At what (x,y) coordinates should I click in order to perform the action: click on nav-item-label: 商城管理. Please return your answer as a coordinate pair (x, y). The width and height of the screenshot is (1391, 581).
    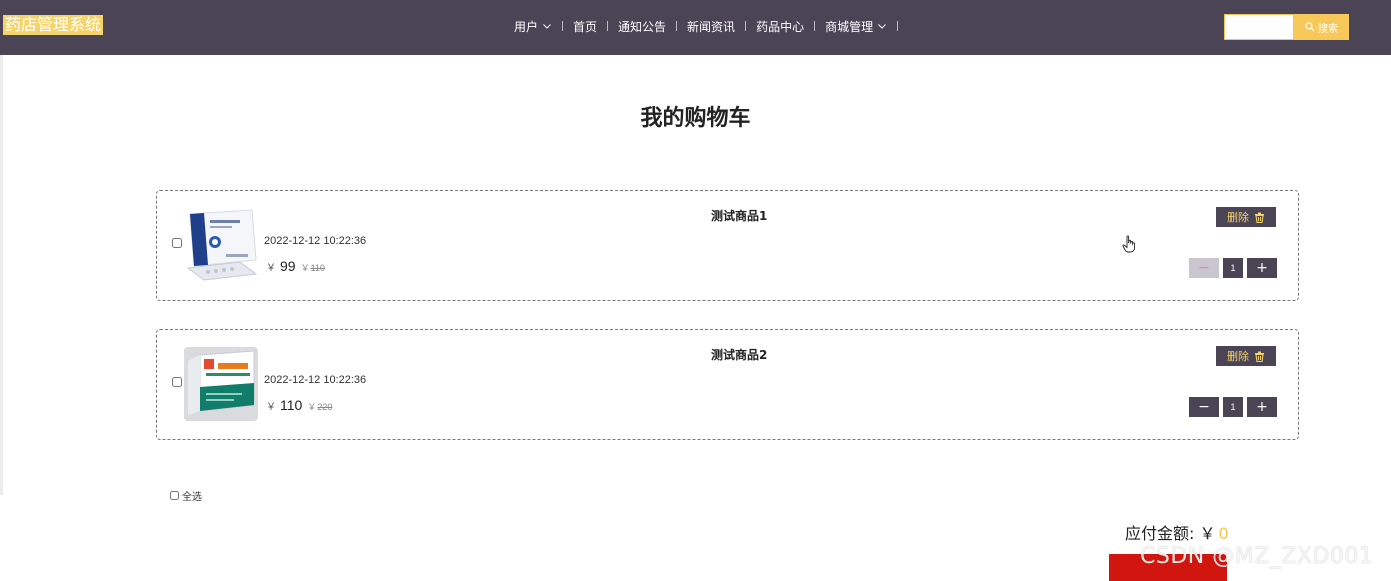
    Looking at the image, I should click on (849, 26).